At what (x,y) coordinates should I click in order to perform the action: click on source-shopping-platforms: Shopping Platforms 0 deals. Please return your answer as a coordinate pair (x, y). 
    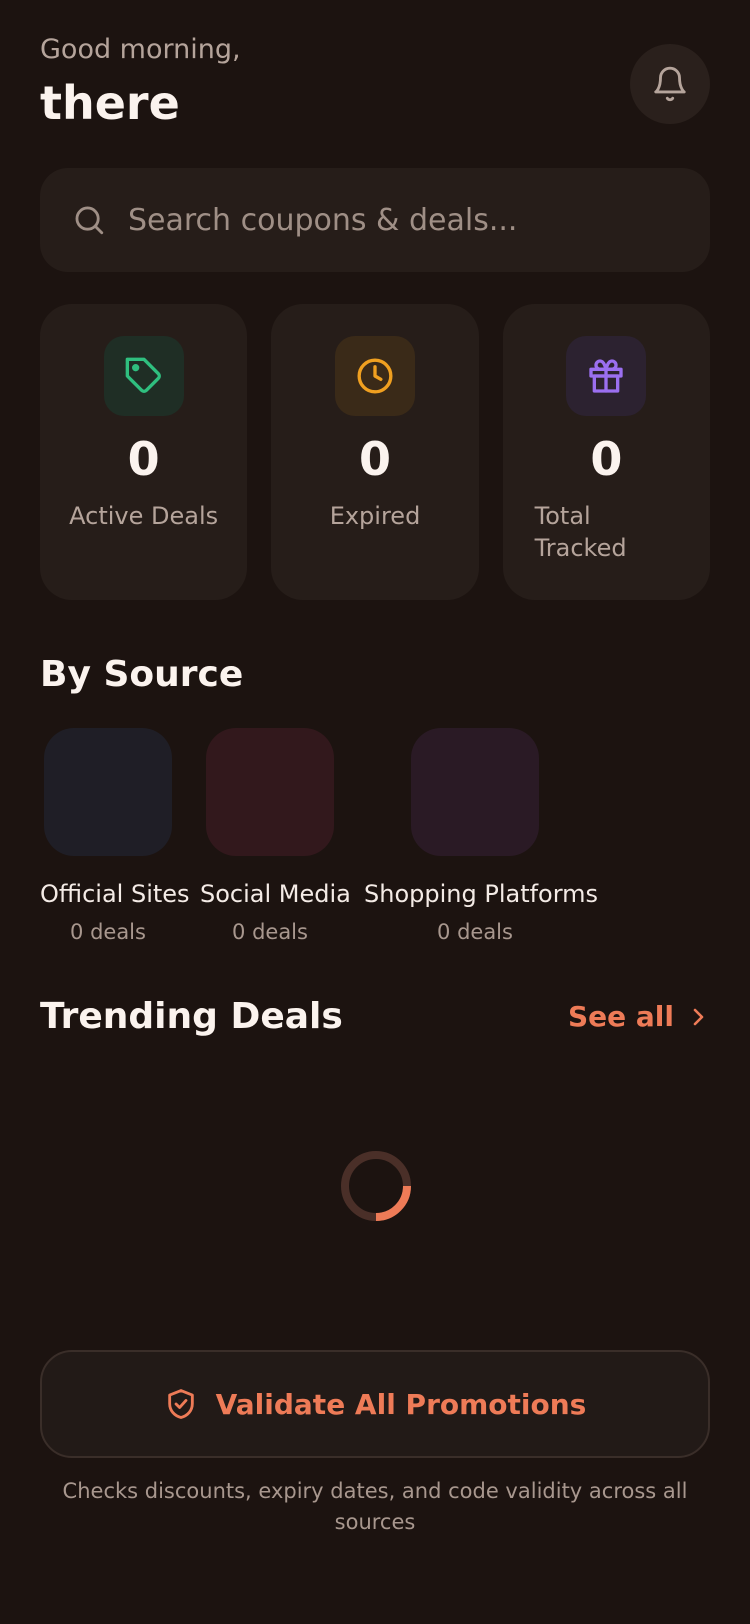
    Looking at the image, I should click on (481, 836).